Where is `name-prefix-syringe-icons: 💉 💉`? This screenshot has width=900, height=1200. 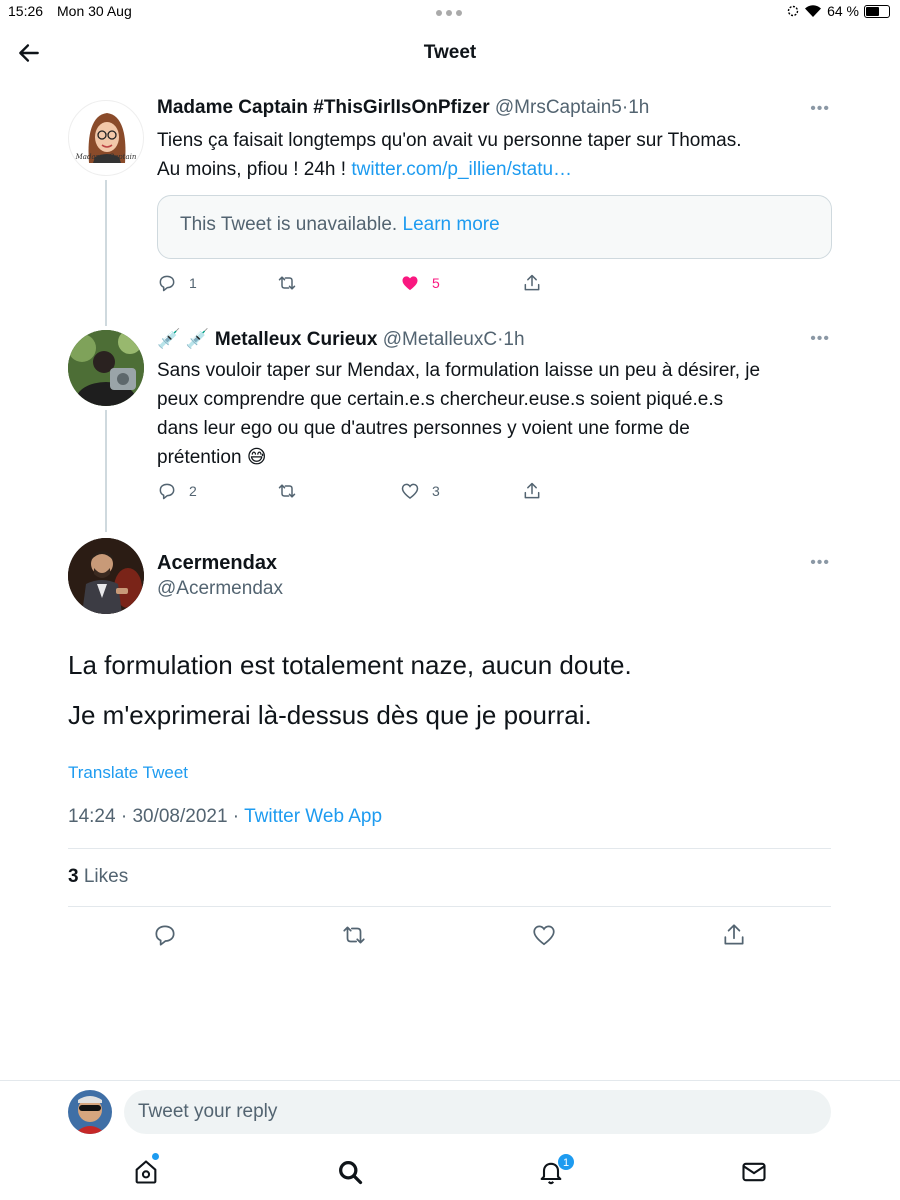 name-prefix-syringe-icons: 💉 💉 is located at coordinates (183, 339).